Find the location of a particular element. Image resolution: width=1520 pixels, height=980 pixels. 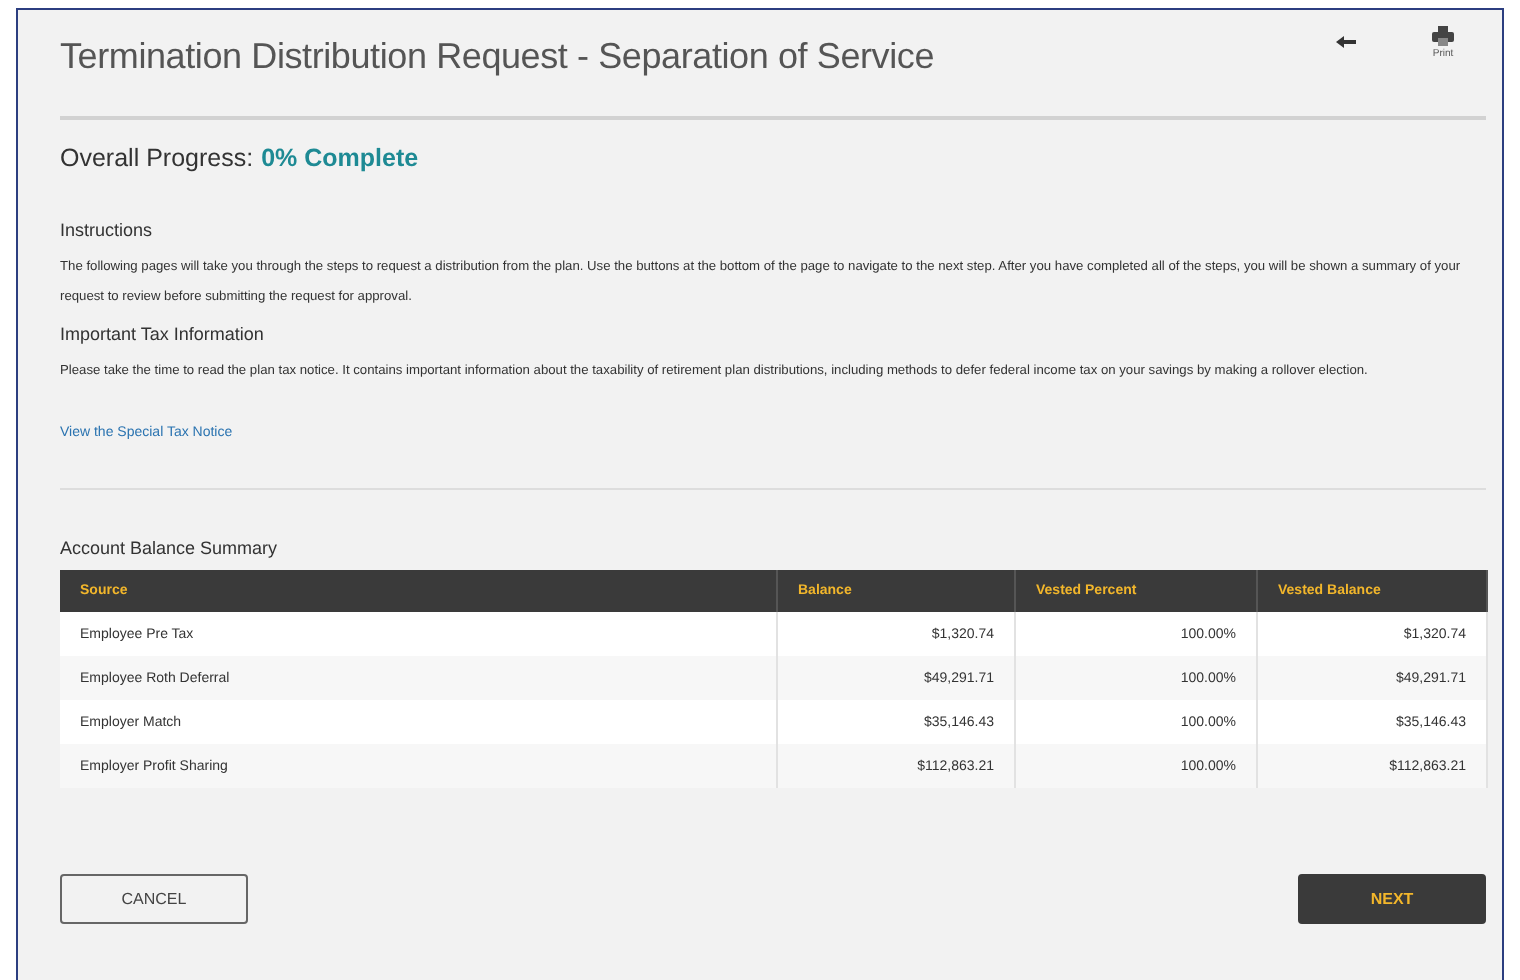

progress-value: 0% Complete is located at coordinates (340, 158).